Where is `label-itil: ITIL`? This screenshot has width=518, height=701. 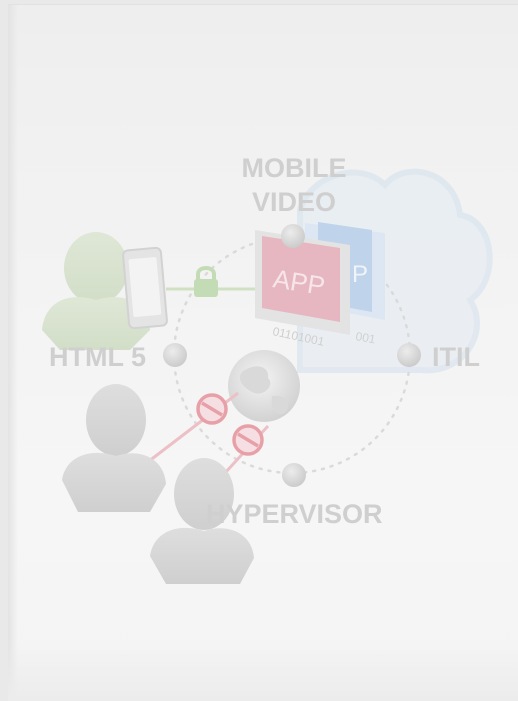 label-itil: ITIL is located at coordinates (456, 357).